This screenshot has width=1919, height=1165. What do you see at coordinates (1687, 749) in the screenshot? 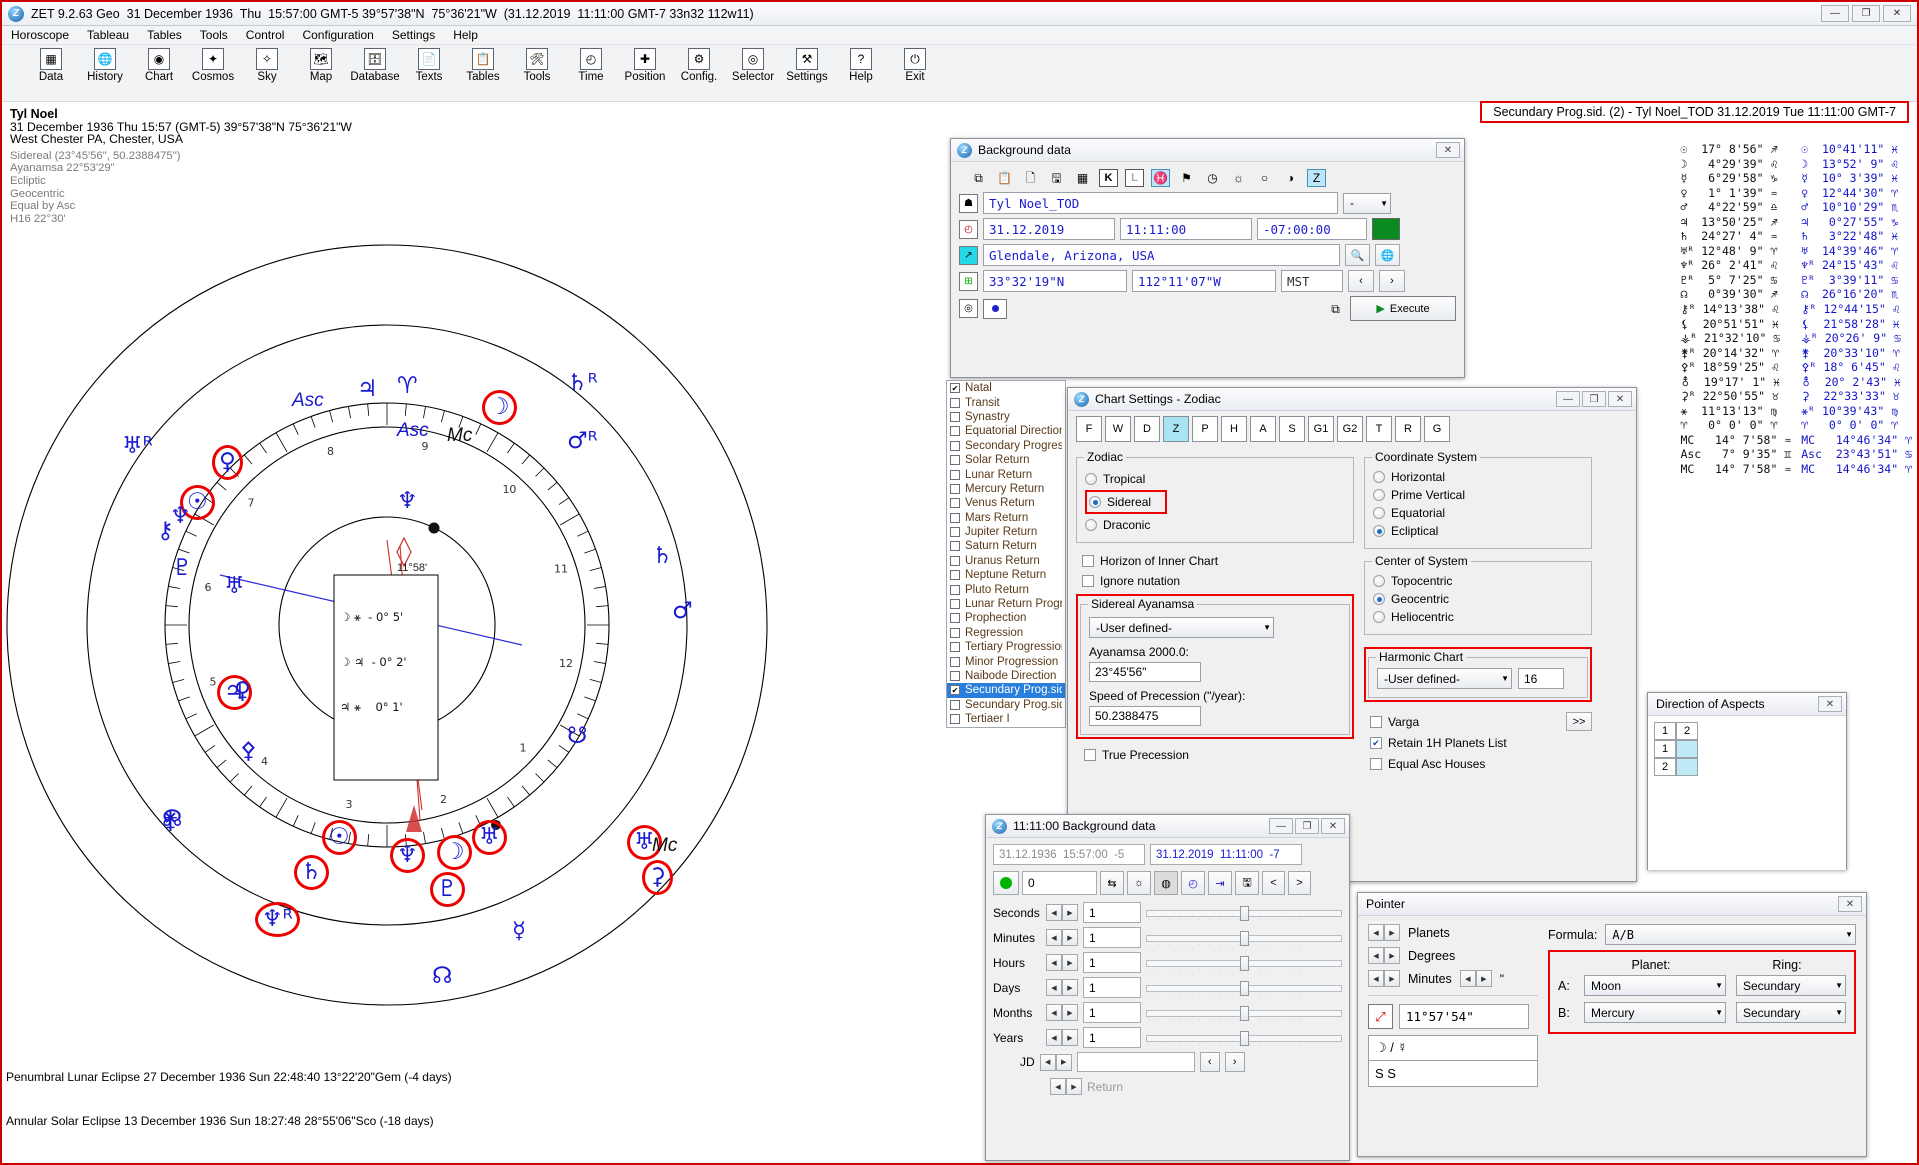
I see `aspect-grid-cell` at bounding box center [1687, 749].